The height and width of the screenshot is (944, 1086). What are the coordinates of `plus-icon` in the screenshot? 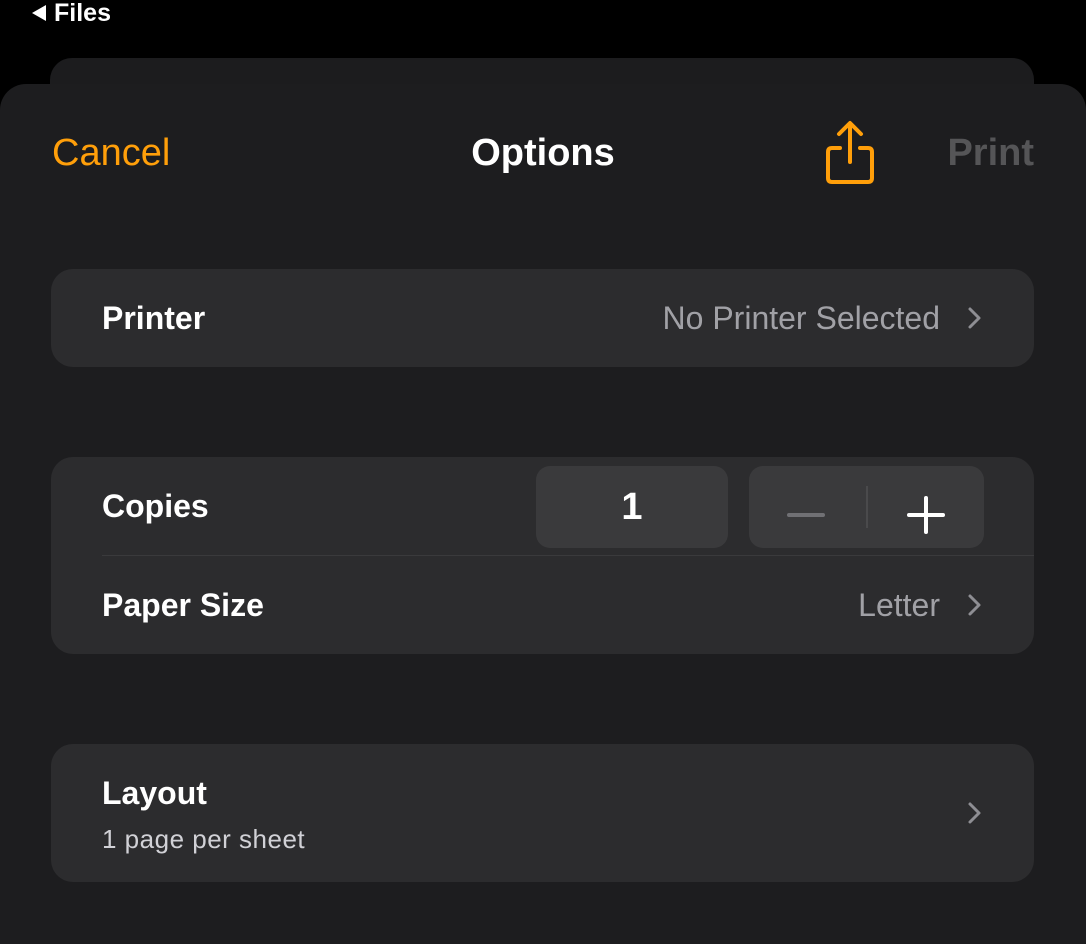 It's located at (926, 515).